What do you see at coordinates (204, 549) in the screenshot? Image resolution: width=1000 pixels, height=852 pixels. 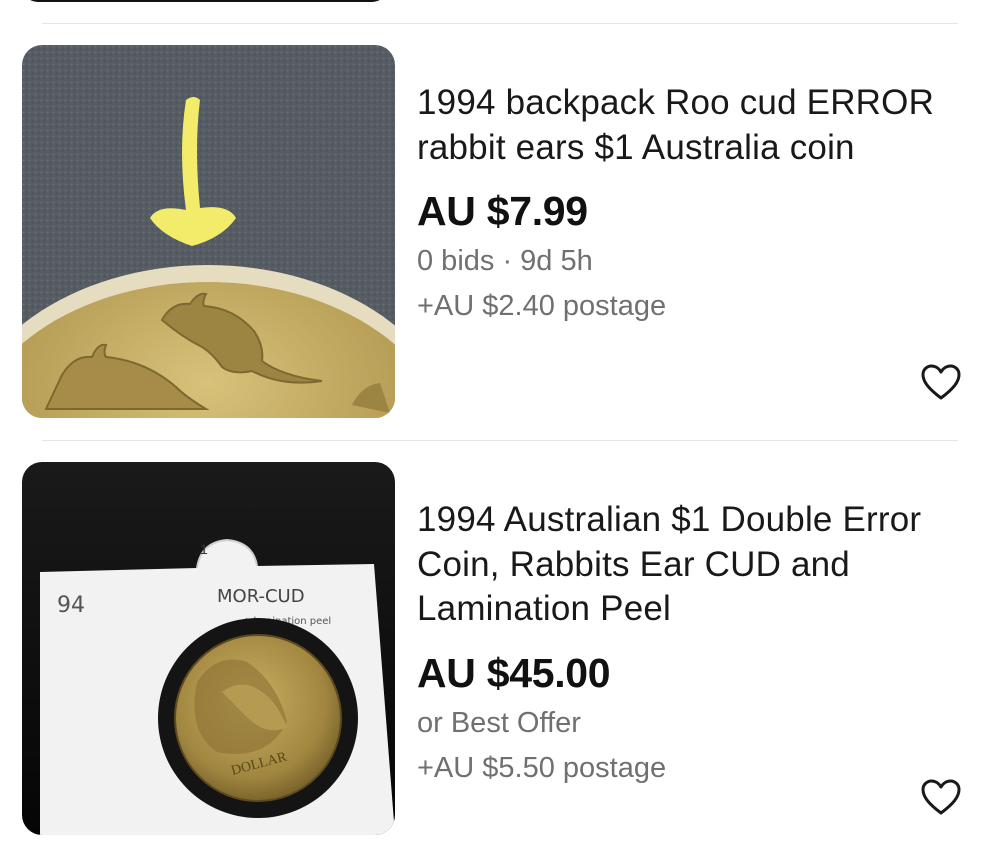 I see `svg-text: 1` at bounding box center [204, 549].